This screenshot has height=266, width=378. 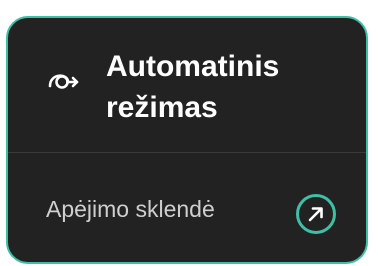 What do you see at coordinates (130, 209) in the screenshot?
I see `bypass-damper-label: Apėjimo sklendė` at bounding box center [130, 209].